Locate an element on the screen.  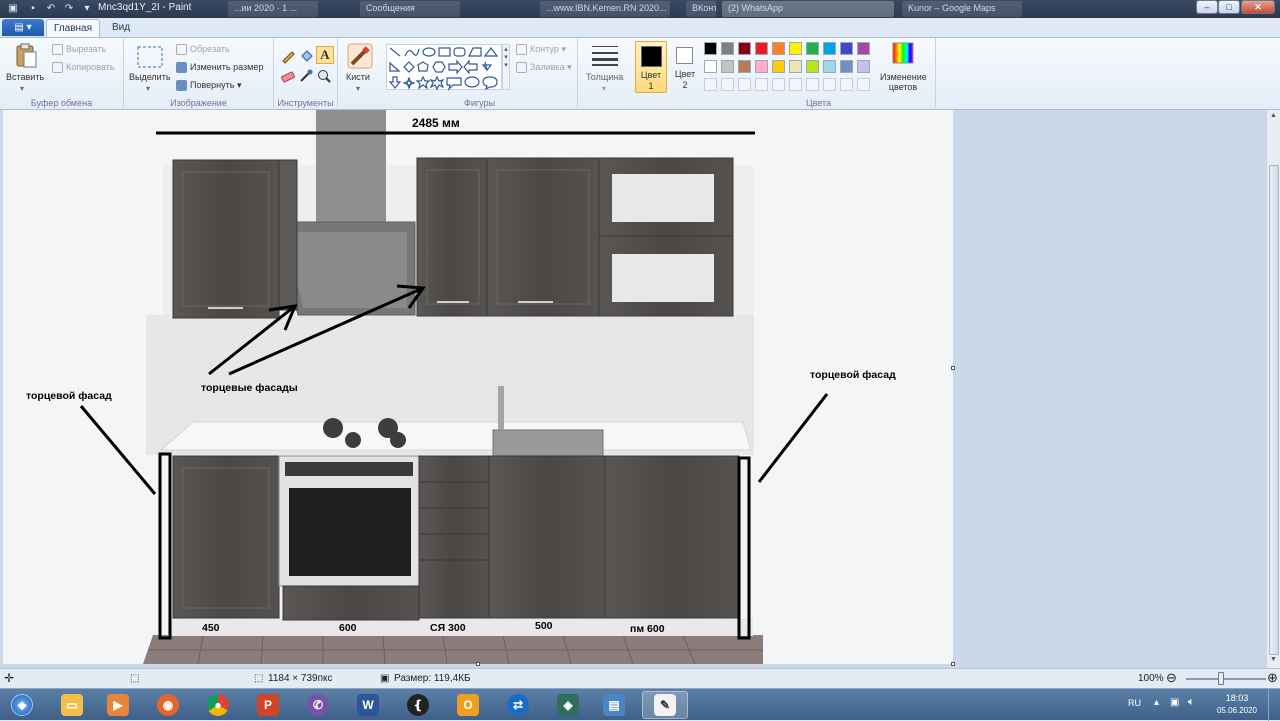
rotate-button: Повернуть ▾ is located at coordinates (208, 86).